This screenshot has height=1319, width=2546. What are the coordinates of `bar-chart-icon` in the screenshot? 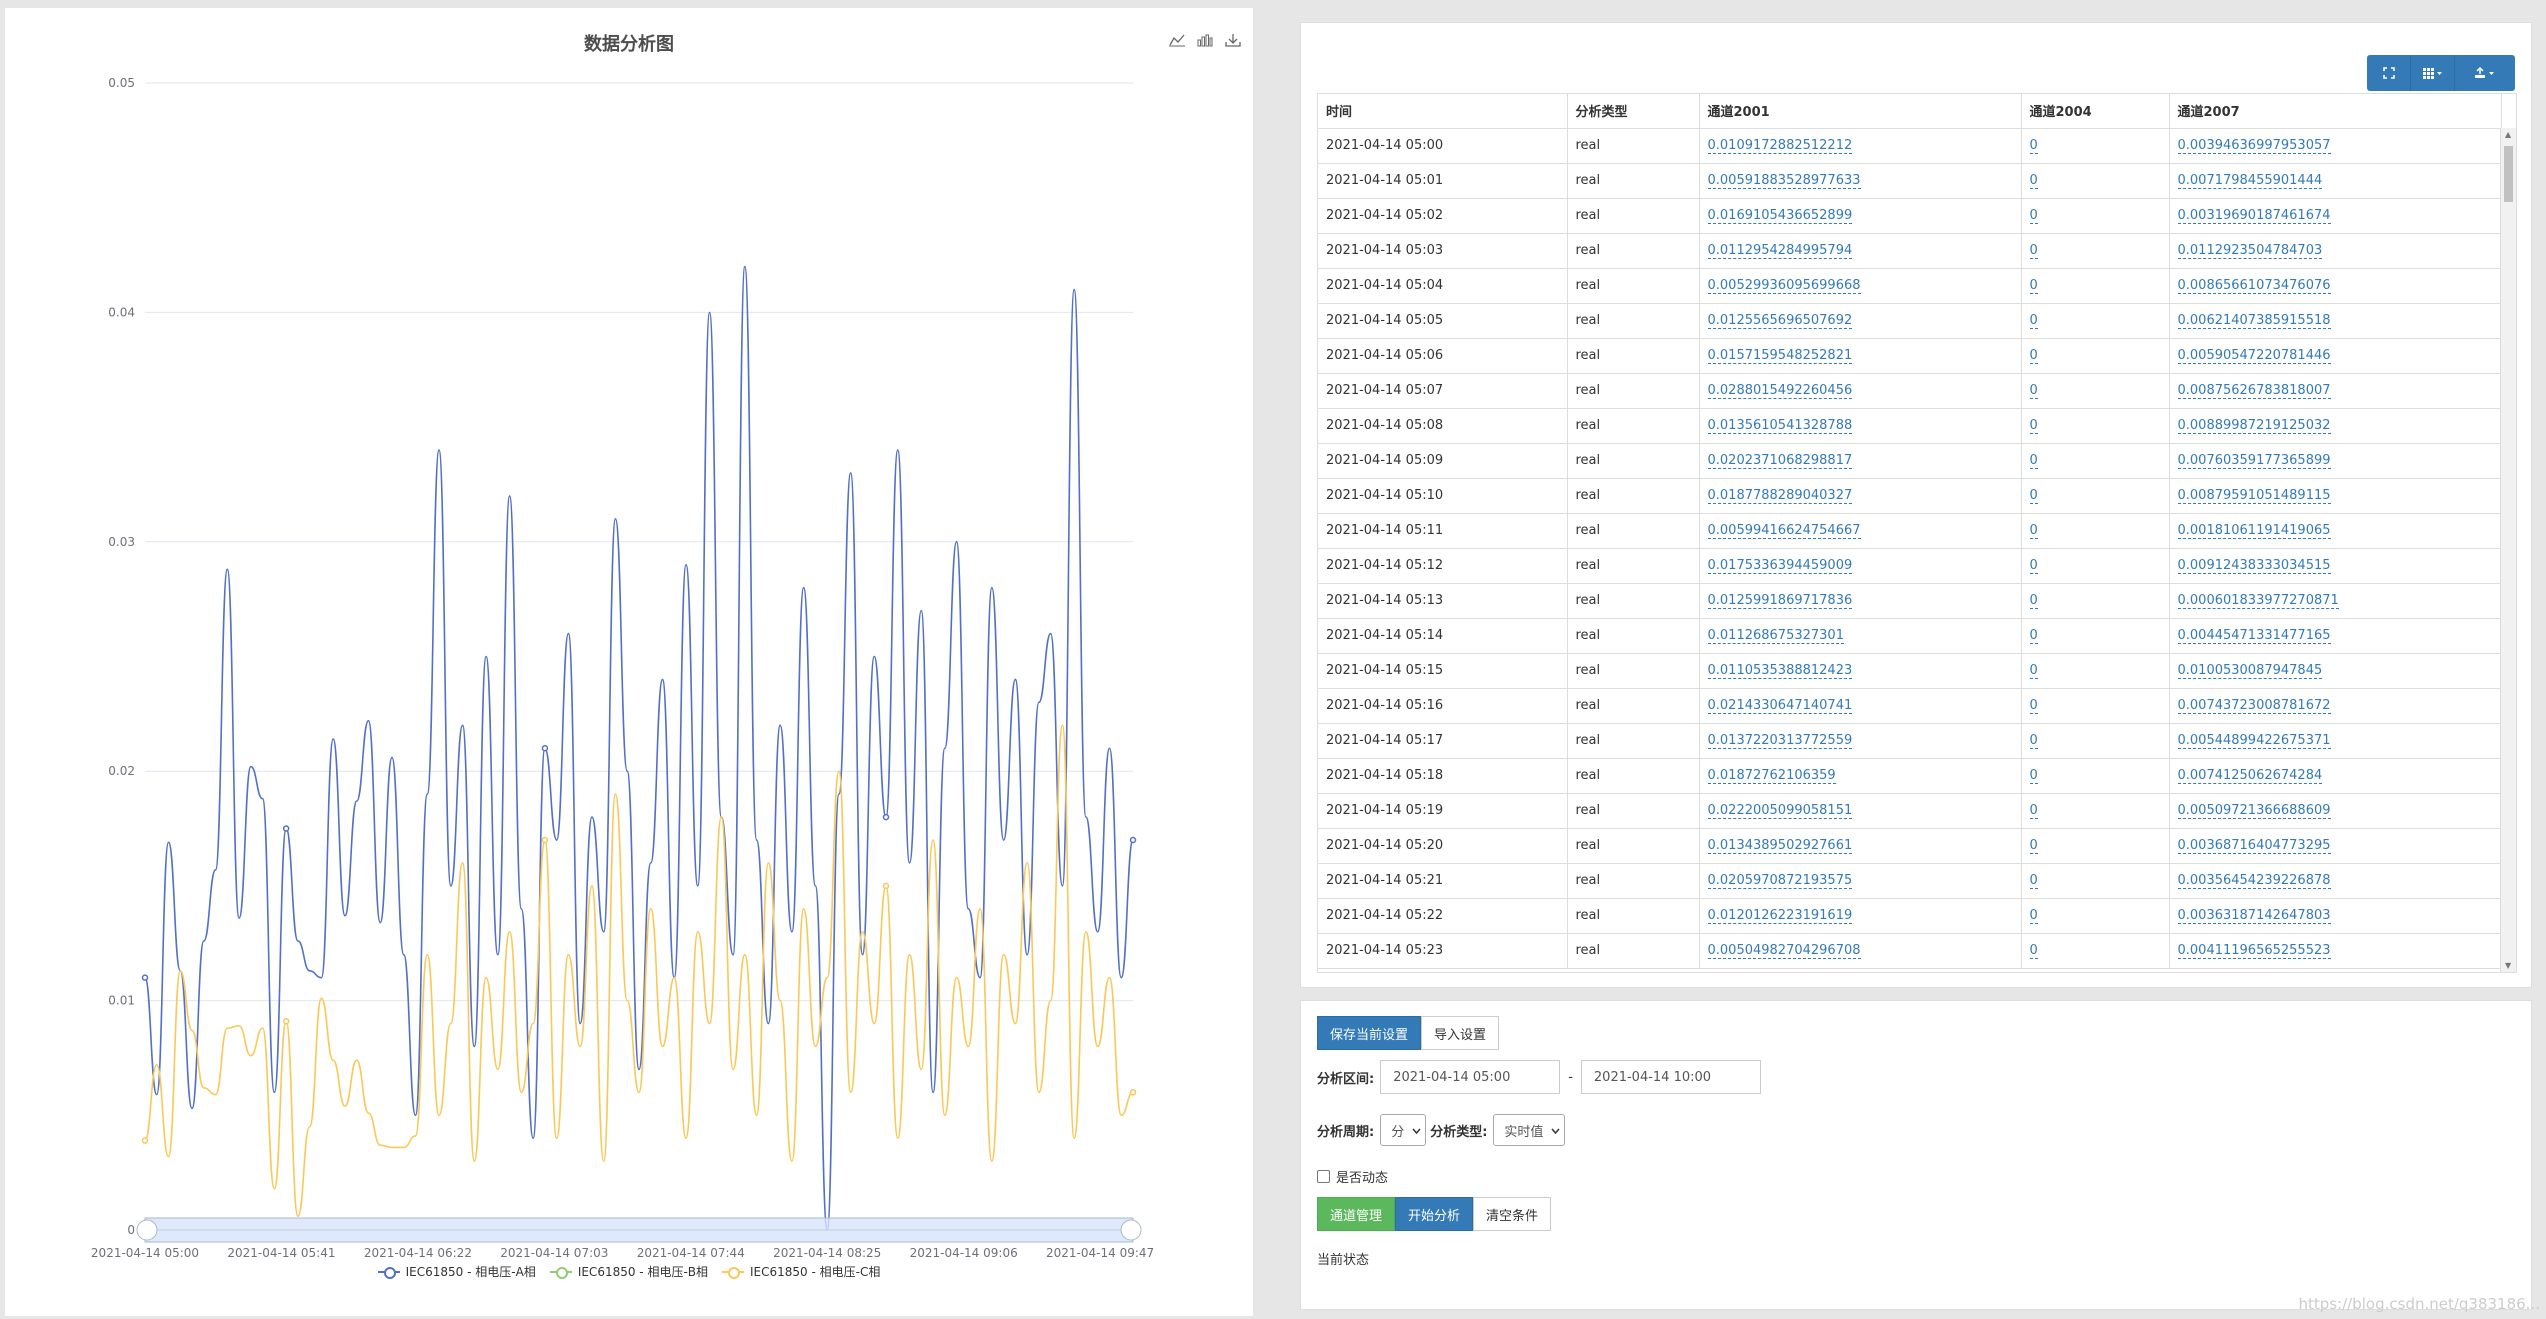 It's located at (1205, 40).